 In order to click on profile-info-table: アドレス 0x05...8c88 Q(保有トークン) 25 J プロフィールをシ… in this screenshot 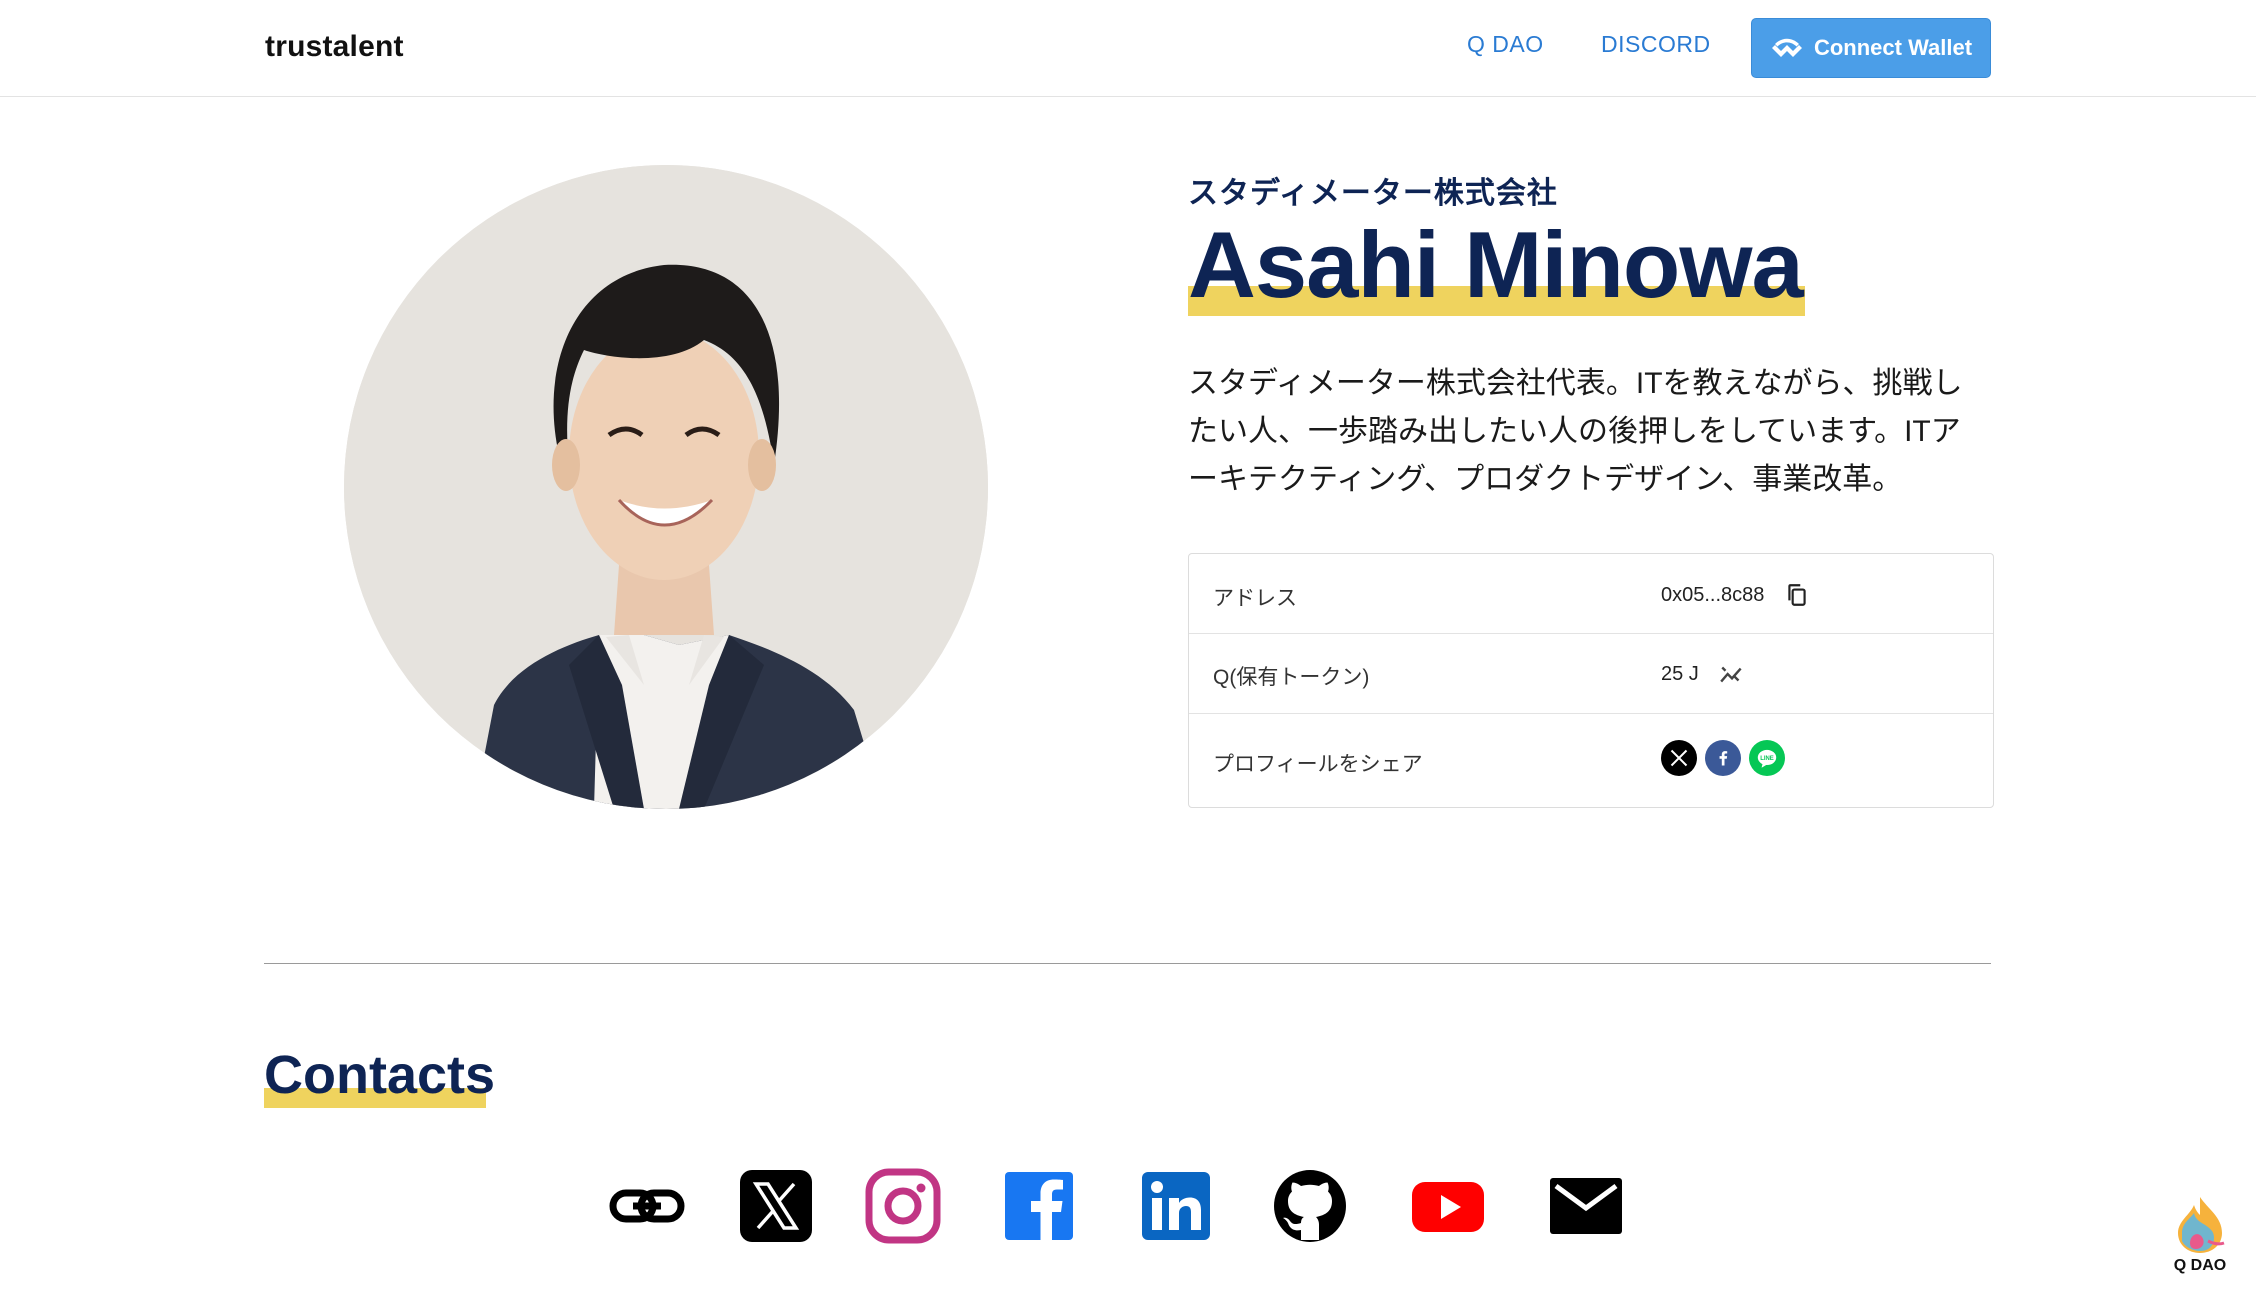, I will do `click(1591, 680)`.